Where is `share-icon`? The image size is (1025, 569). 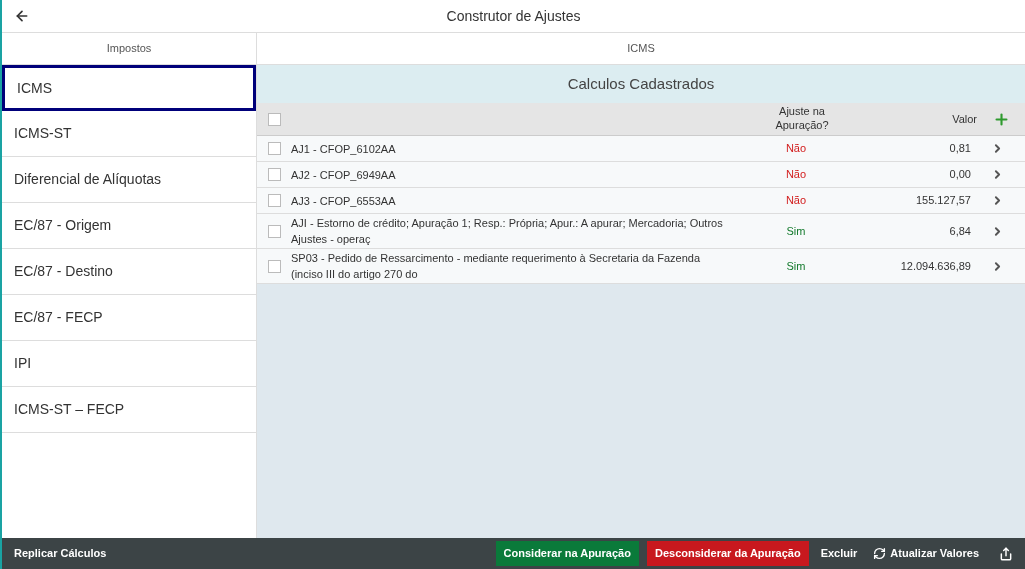 share-icon is located at coordinates (1006, 553).